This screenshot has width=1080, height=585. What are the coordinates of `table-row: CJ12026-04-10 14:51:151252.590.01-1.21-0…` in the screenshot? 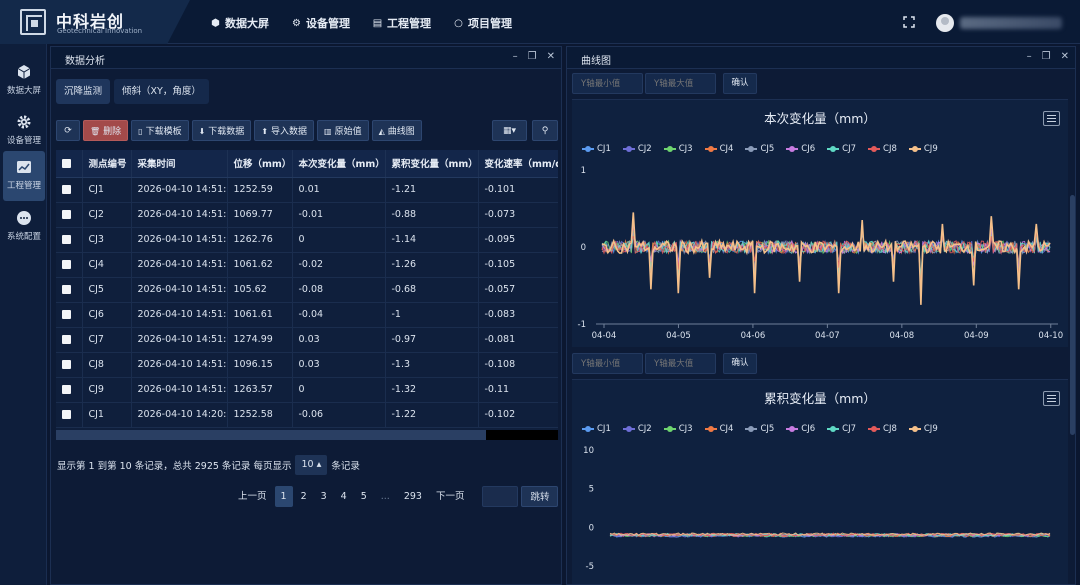 It's located at (307, 190).